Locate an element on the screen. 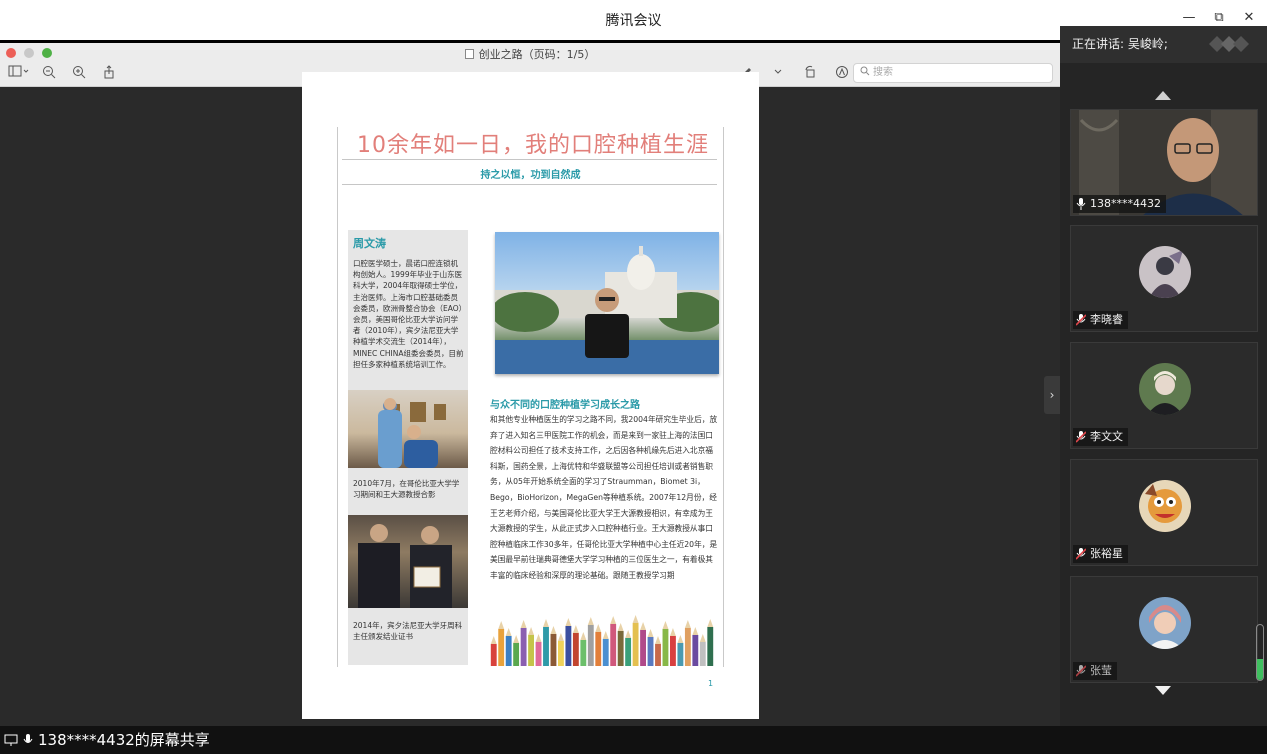  document-title: 创业之路（页码：1/5） is located at coordinates (530, 54).